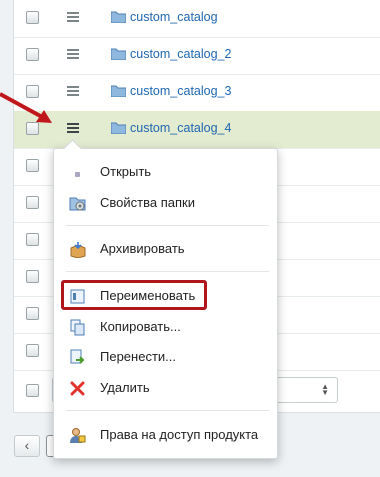 This screenshot has width=380, height=477. I want to click on menu-item-label: Удалить, so click(125, 387).